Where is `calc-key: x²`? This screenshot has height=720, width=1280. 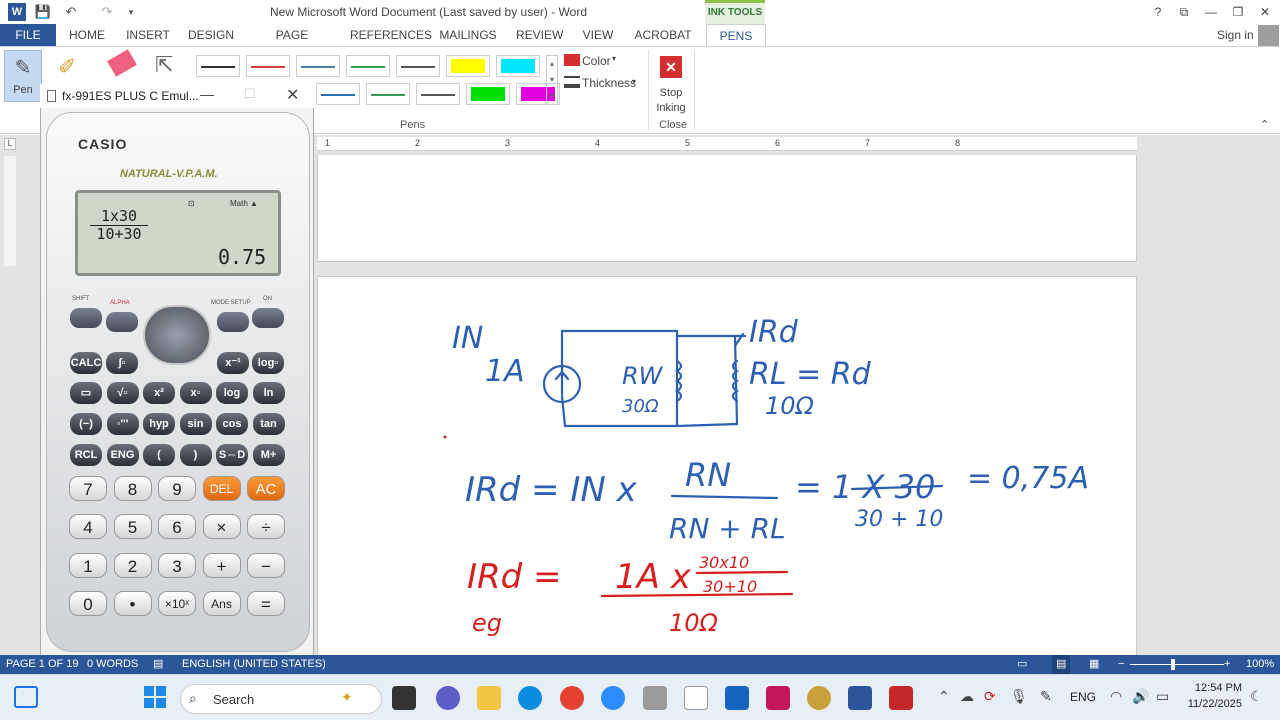 calc-key: x² is located at coordinates (159, 393).